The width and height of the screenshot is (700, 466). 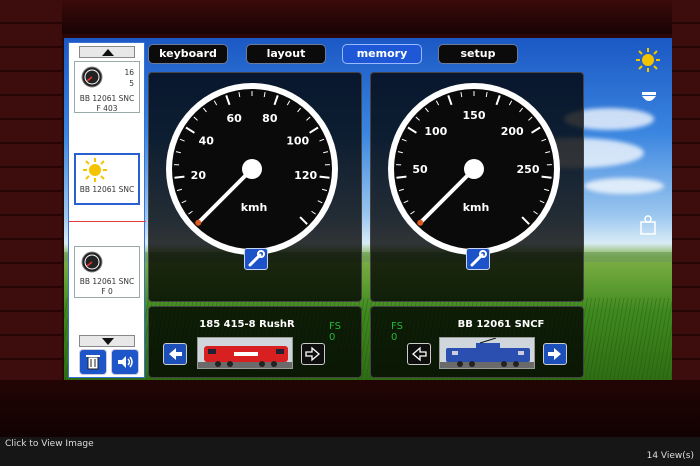 I want to click on weight-icon, so click(x=648, y=225).